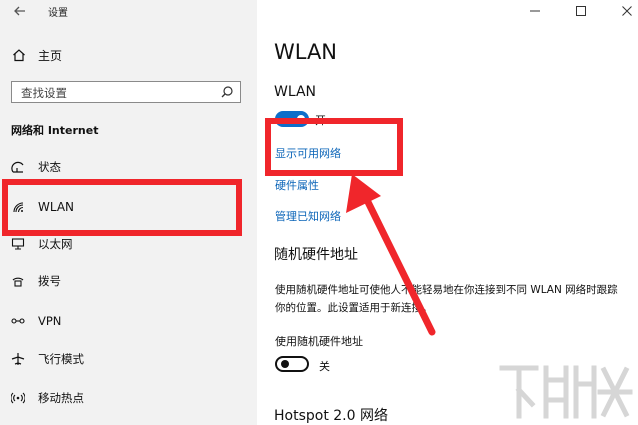 This screenshot has width=638, height=425. I want to click on hotspot-icon, so click(18, 398).